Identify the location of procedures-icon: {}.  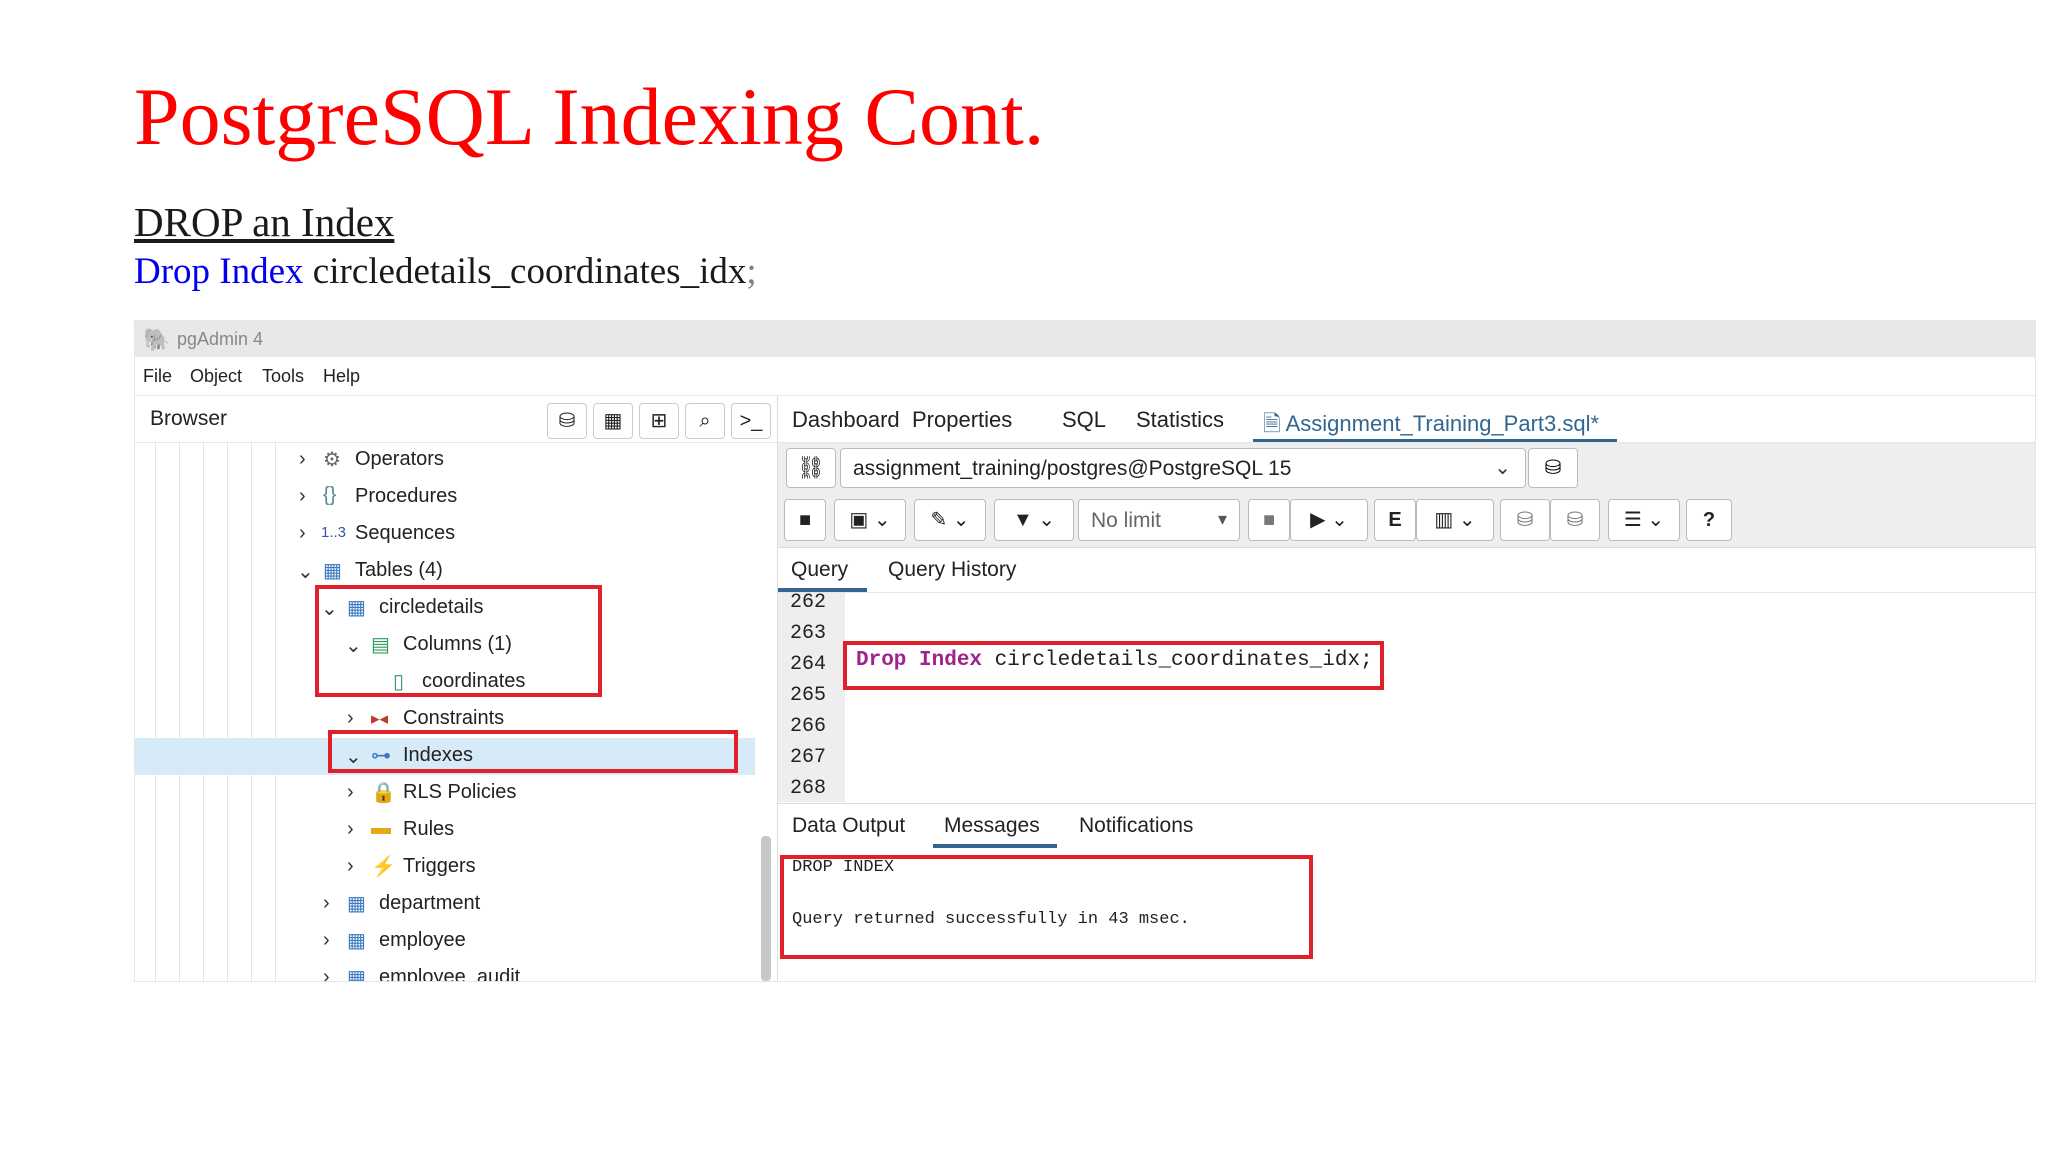
(330, 495).